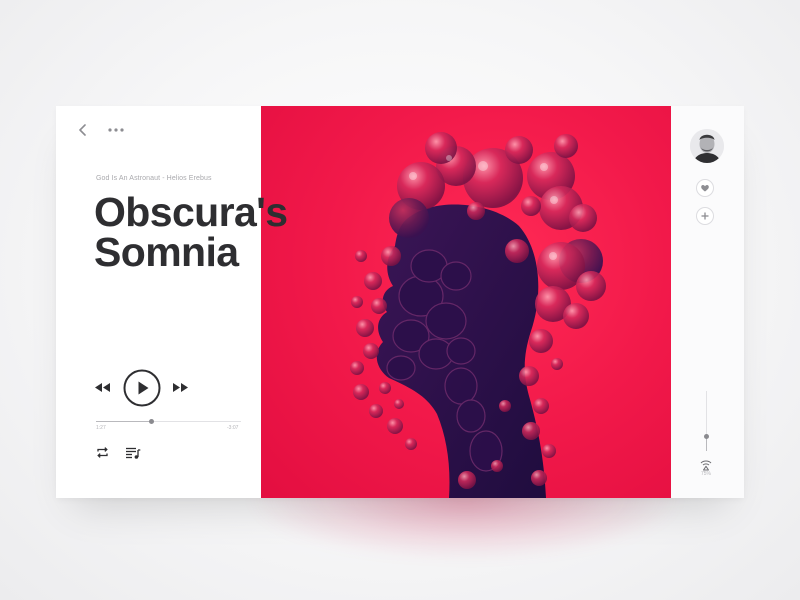  I want to click on more-options-button, so click(116, 130).